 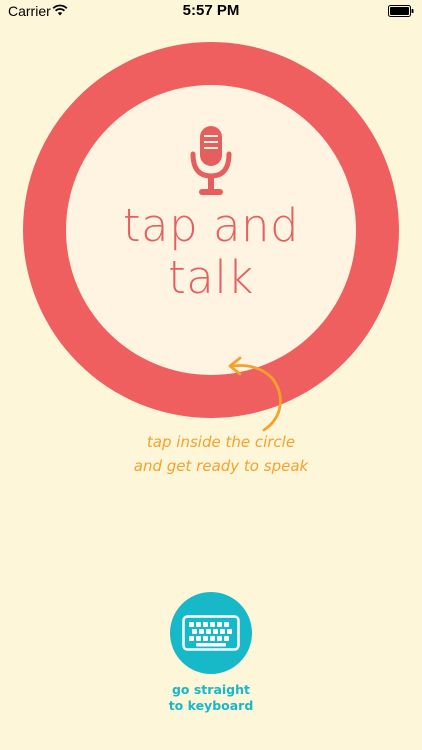 What do you see at coordinates (255, 394) in the screenshot?
I see `curved-arrow-icon` at bounding box center [255, 394].